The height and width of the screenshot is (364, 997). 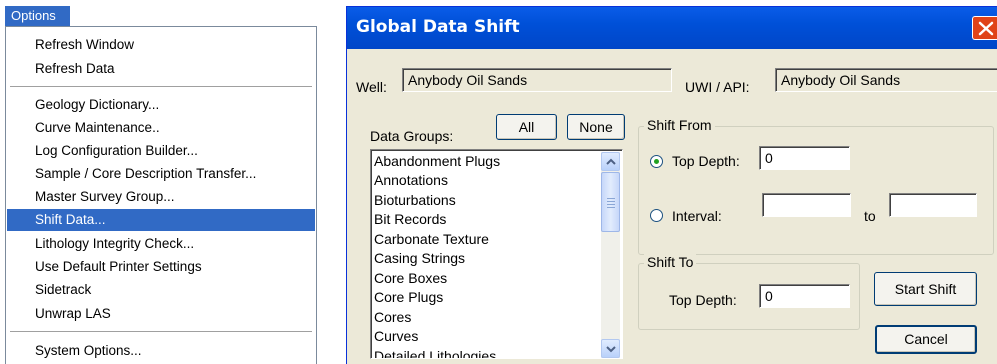 What do you see at coordinates (161, 128) in the screenshot?
I see `menu-item-curve-maintenance: Curve Maintenance..` at bounding box center [161, 128].